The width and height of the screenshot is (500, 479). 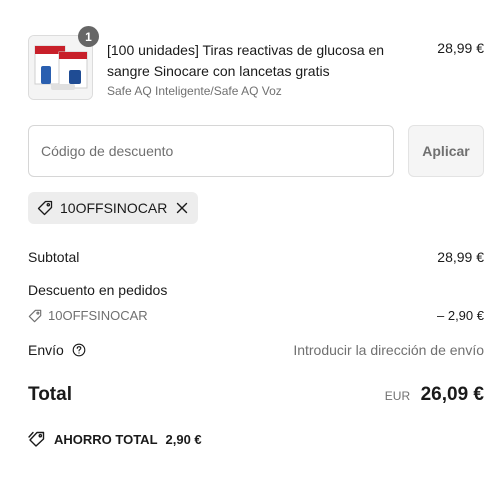 I want to click on order-discount-code: 10OFFSINOCAR, so click(x=98, y=315).